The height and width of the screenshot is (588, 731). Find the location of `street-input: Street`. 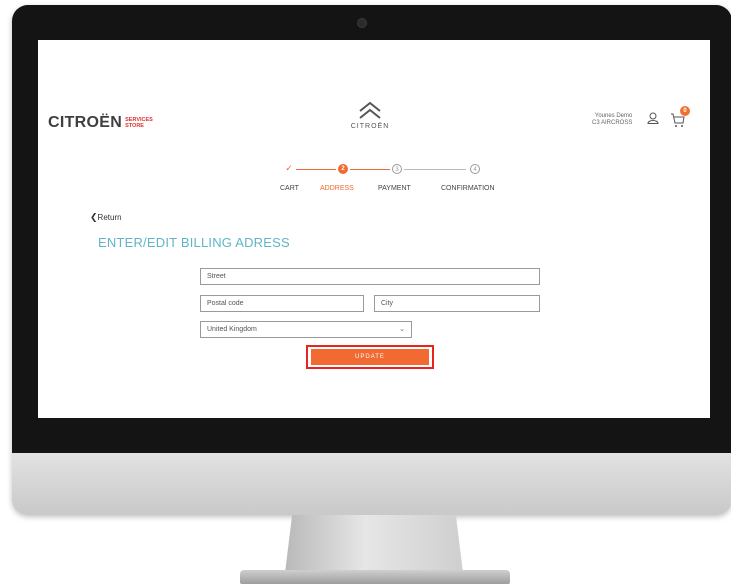

street-input: Street is located at coordinates (370, 276).